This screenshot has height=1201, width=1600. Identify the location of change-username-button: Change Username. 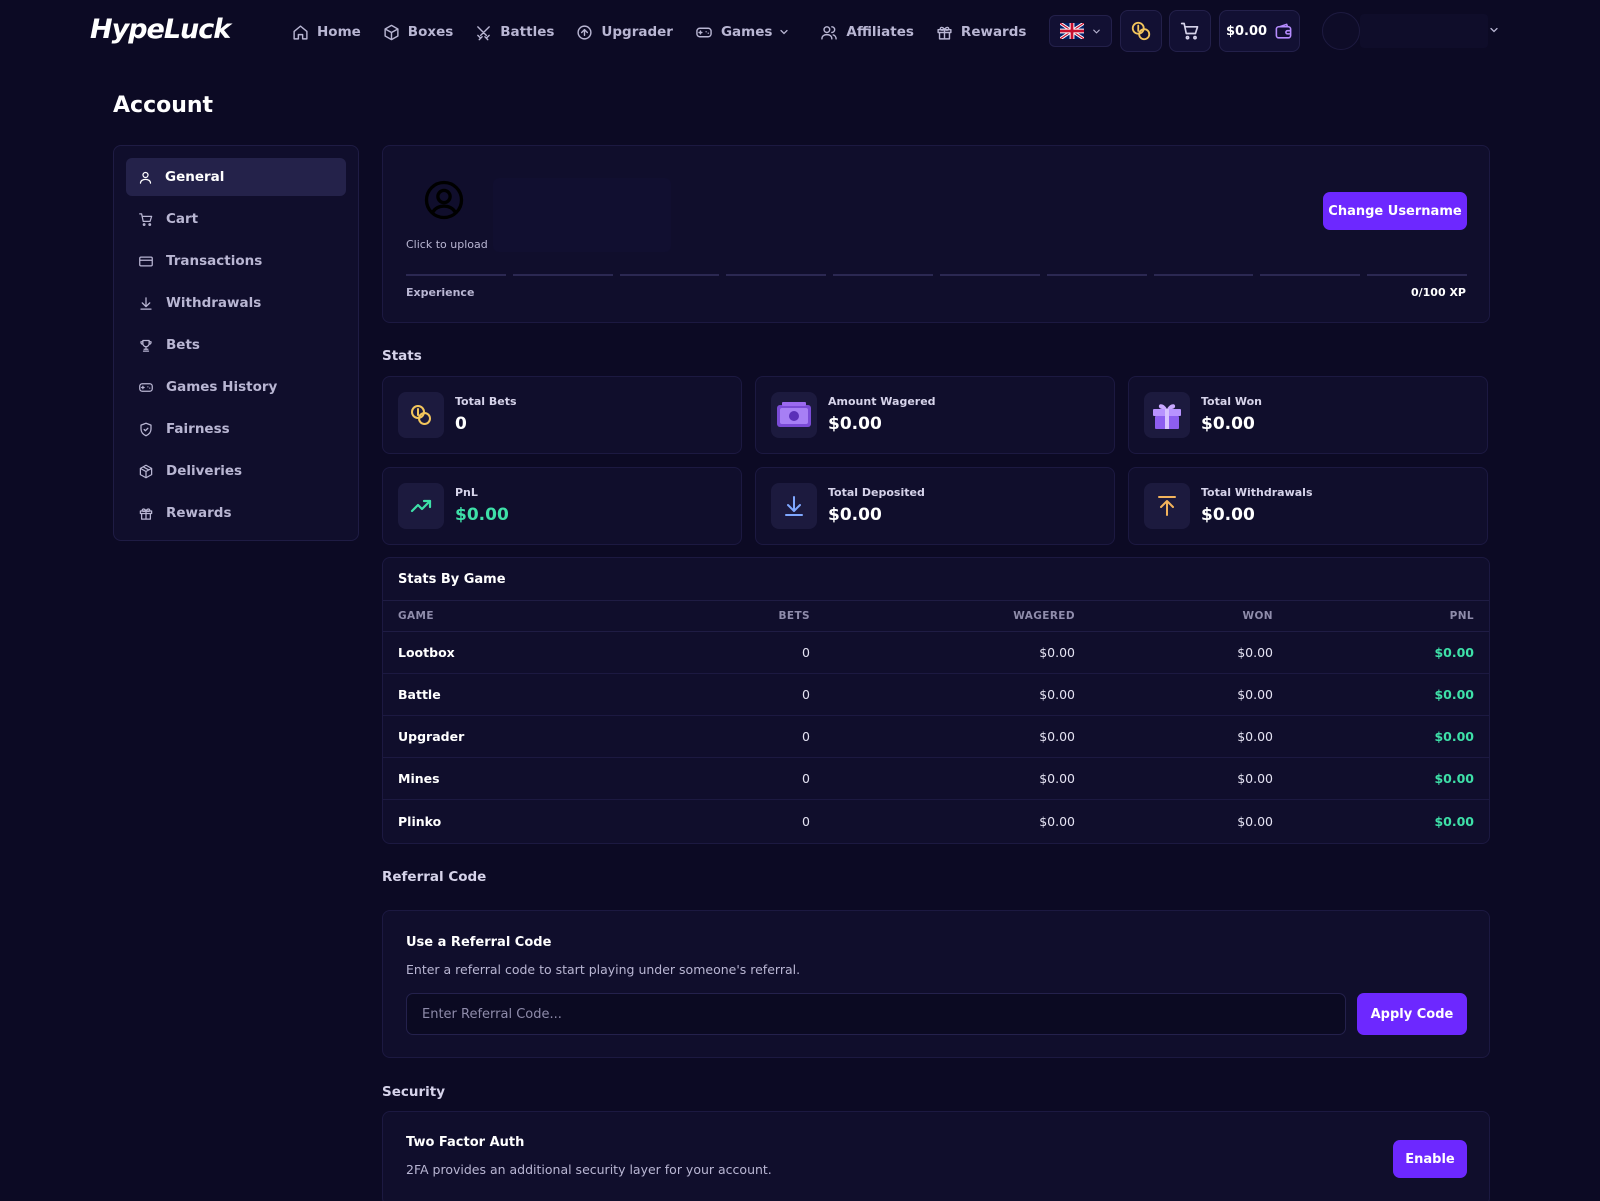
(1395, 211).